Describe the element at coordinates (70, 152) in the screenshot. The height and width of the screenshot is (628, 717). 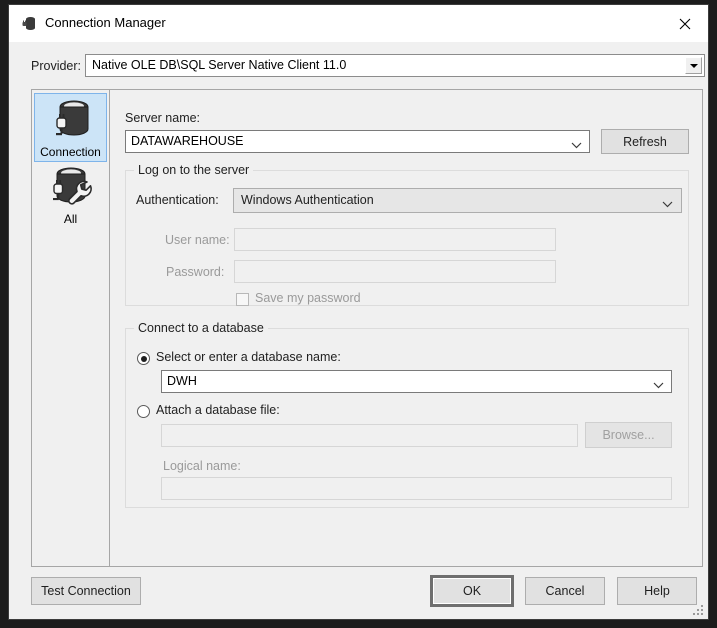
I see `sidebar-item-label: Connection` at that location.